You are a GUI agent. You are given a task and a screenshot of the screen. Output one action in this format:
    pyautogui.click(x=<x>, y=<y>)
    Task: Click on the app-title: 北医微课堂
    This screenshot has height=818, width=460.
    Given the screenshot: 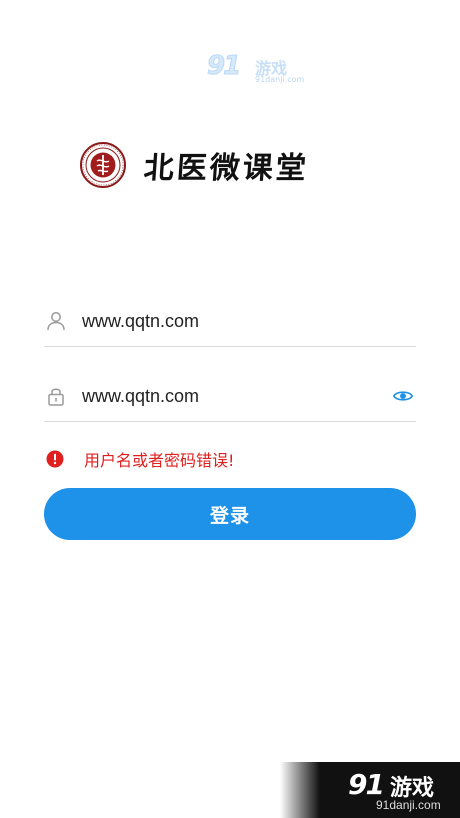 What is the action you would take?
    pyautogui.click(x=226, y=168)
    